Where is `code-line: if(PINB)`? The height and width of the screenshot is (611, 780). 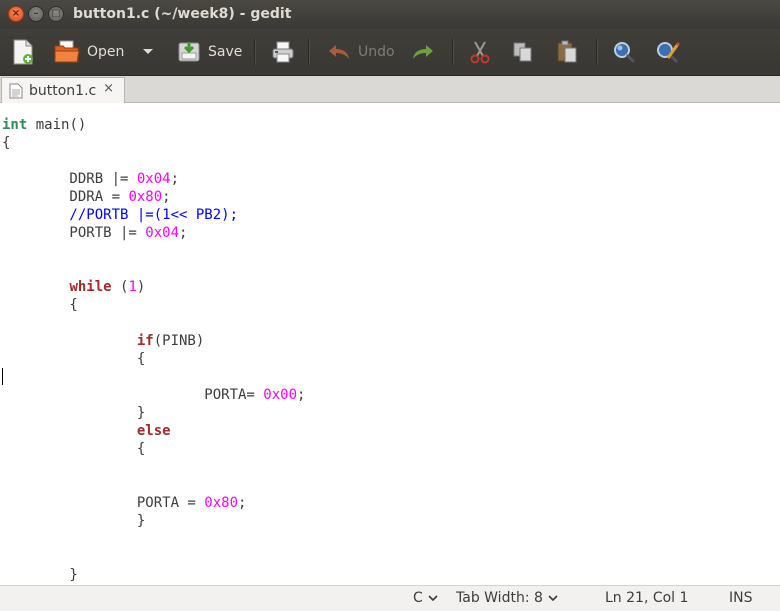 code-line: if(PINB) is located at coordinates (153, 341).